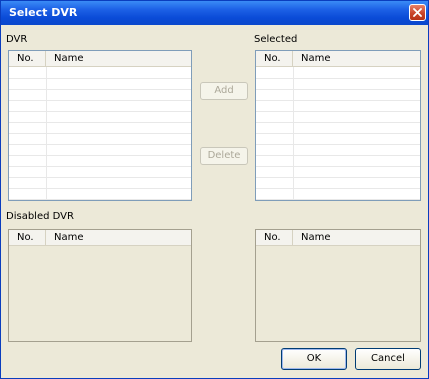 The width and height of the screenshot is (429, 379). I want to click on disabled-dvr-col-no: No., so click(27, 237).